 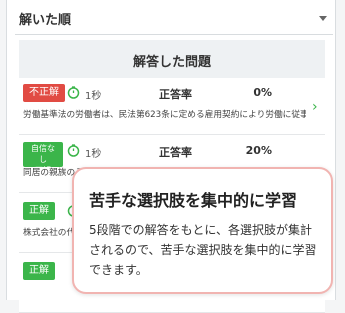 I want to click on sort-label: 解いた順, so click(x=45, y=20).